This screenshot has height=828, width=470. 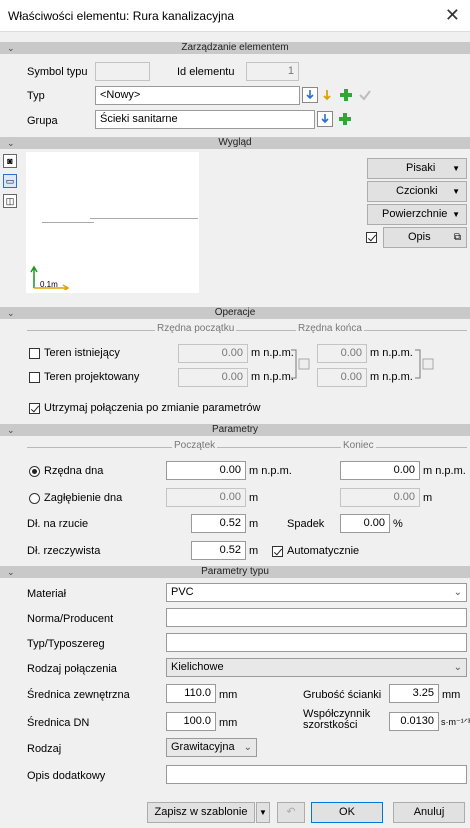 I want to click on powierzchnie-label: Powierzchnie, so click(x=415, y=214).